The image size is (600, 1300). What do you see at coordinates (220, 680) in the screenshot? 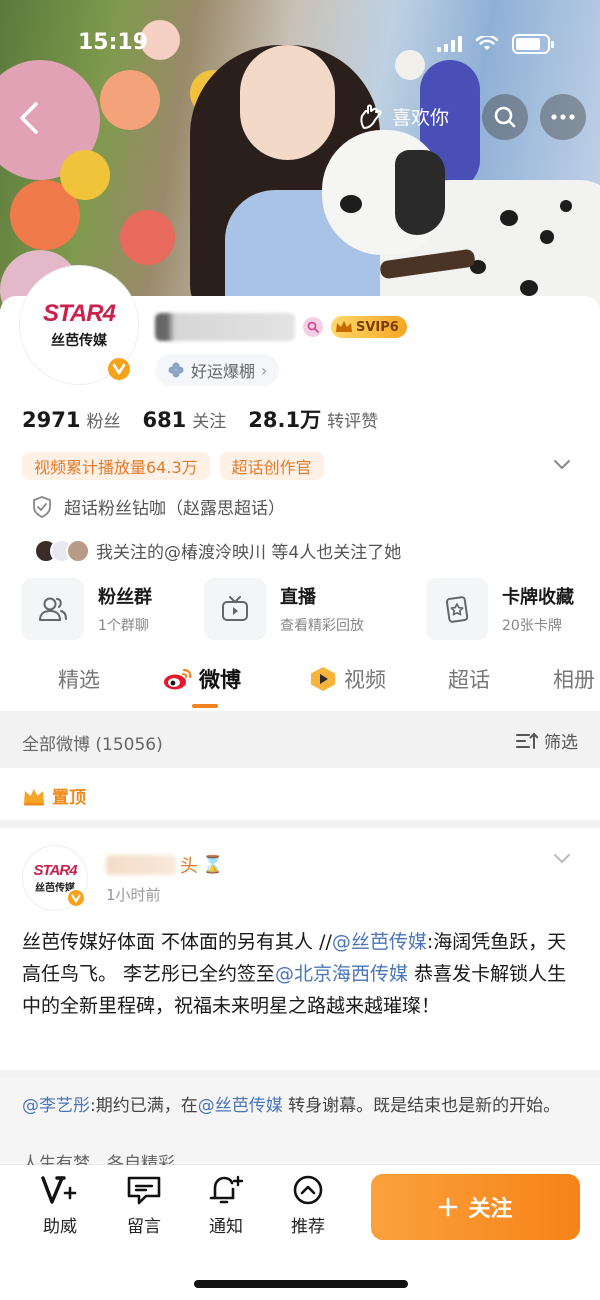
I see `tab-label: 微博` at bounding box center [220, 680].